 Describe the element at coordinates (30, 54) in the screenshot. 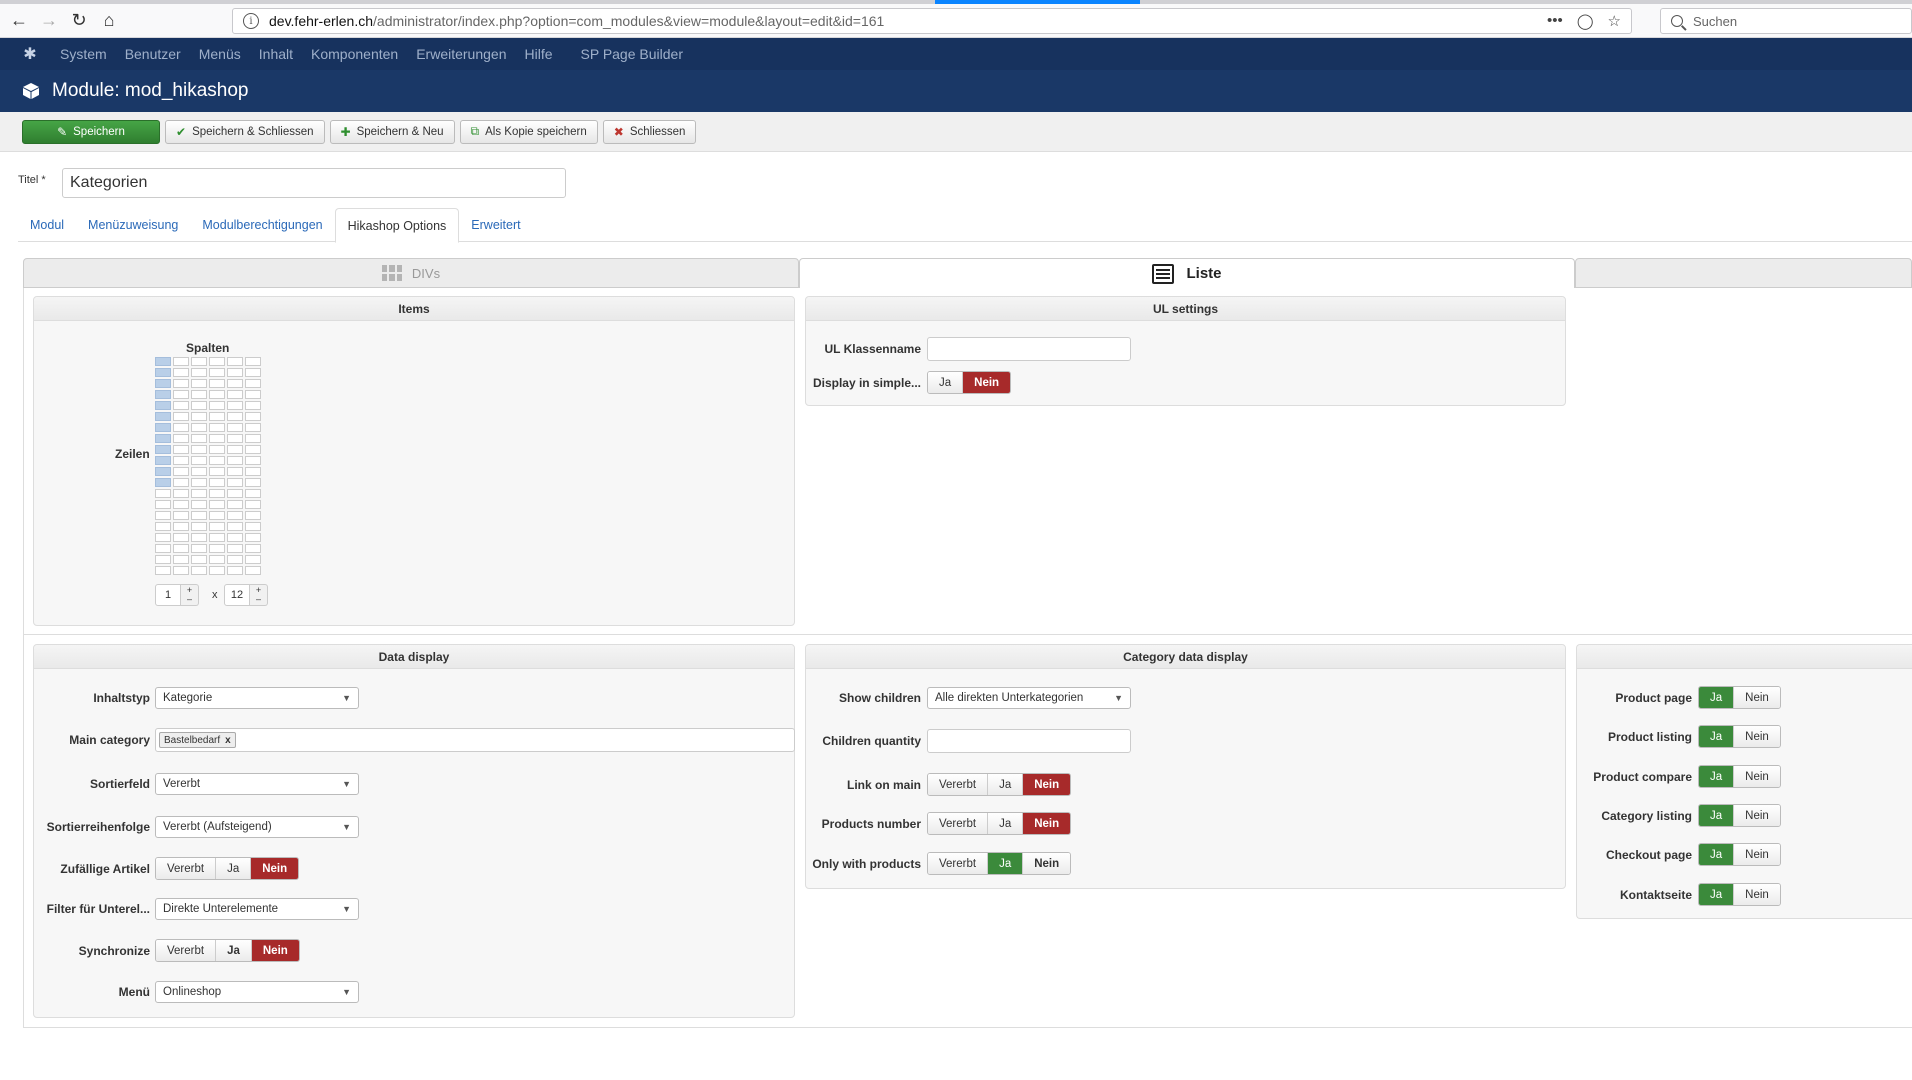

I see `joomla-logo-icon: ✱` at that location.